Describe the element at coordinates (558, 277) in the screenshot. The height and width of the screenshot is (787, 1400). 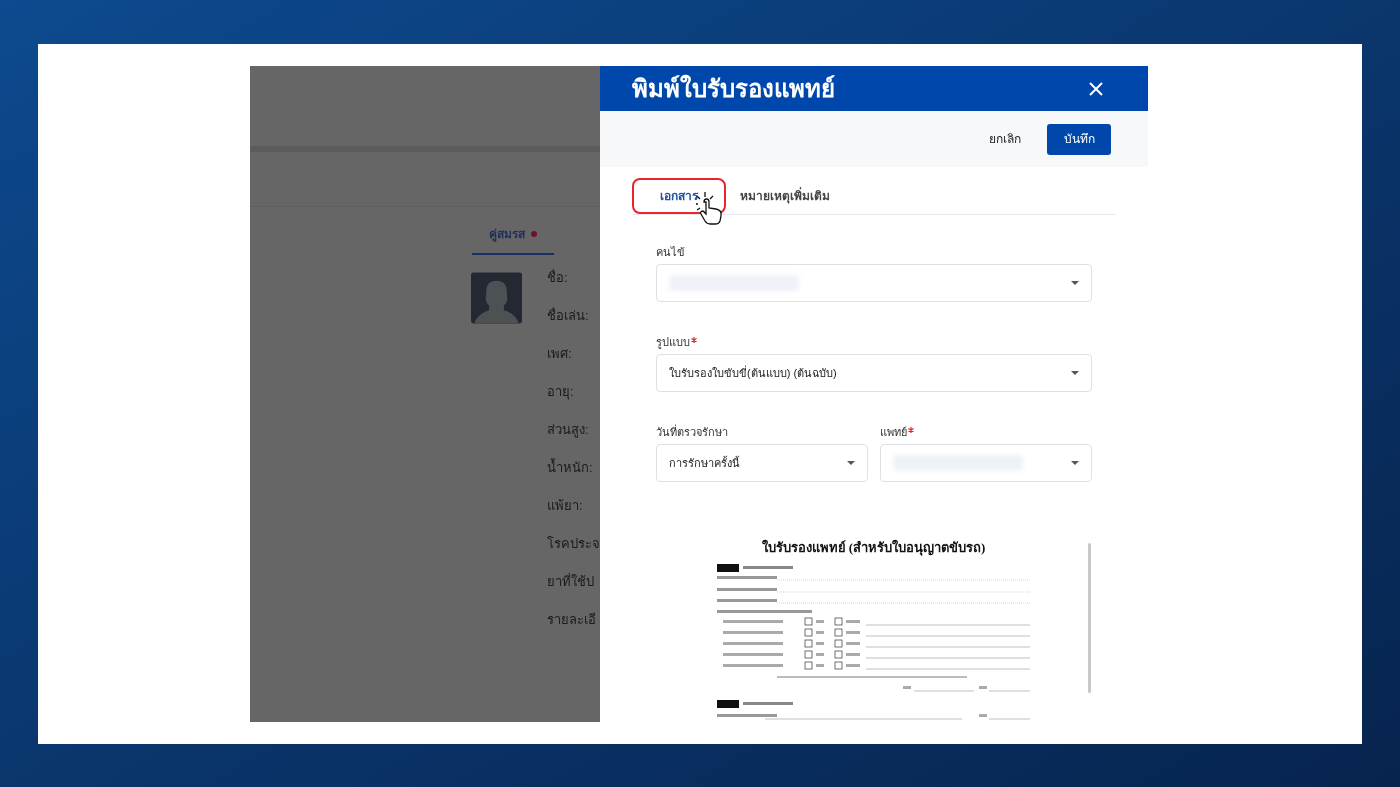
I see `field-label: ชื่อ:` at that location.